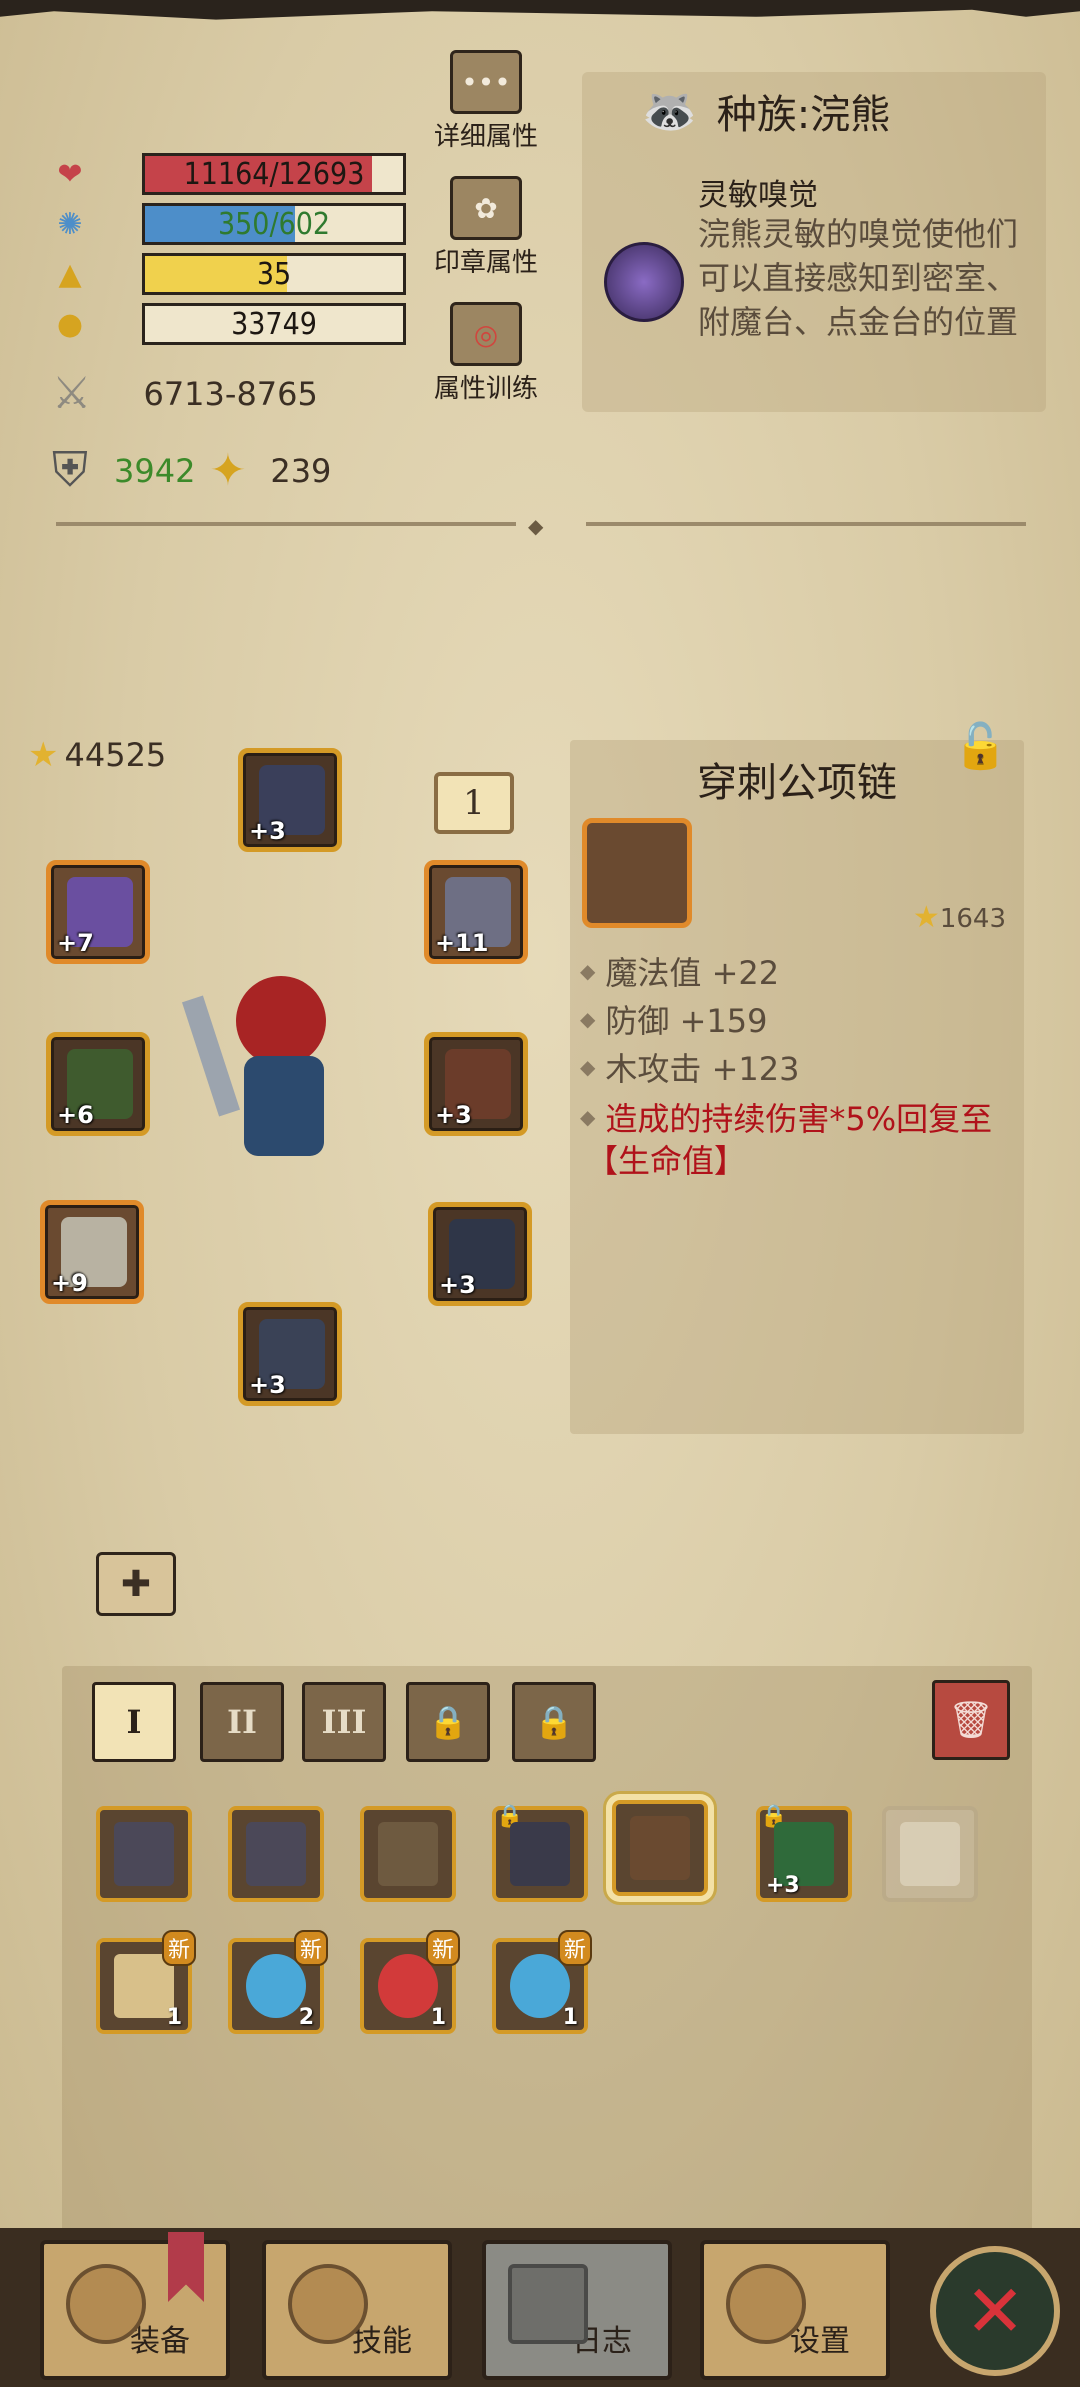 This screenshot has width=1080, height=2387. Describe the element at coordinates (980, 746) in the screenshot. I see `unlock-icon: 🔓` at that location.